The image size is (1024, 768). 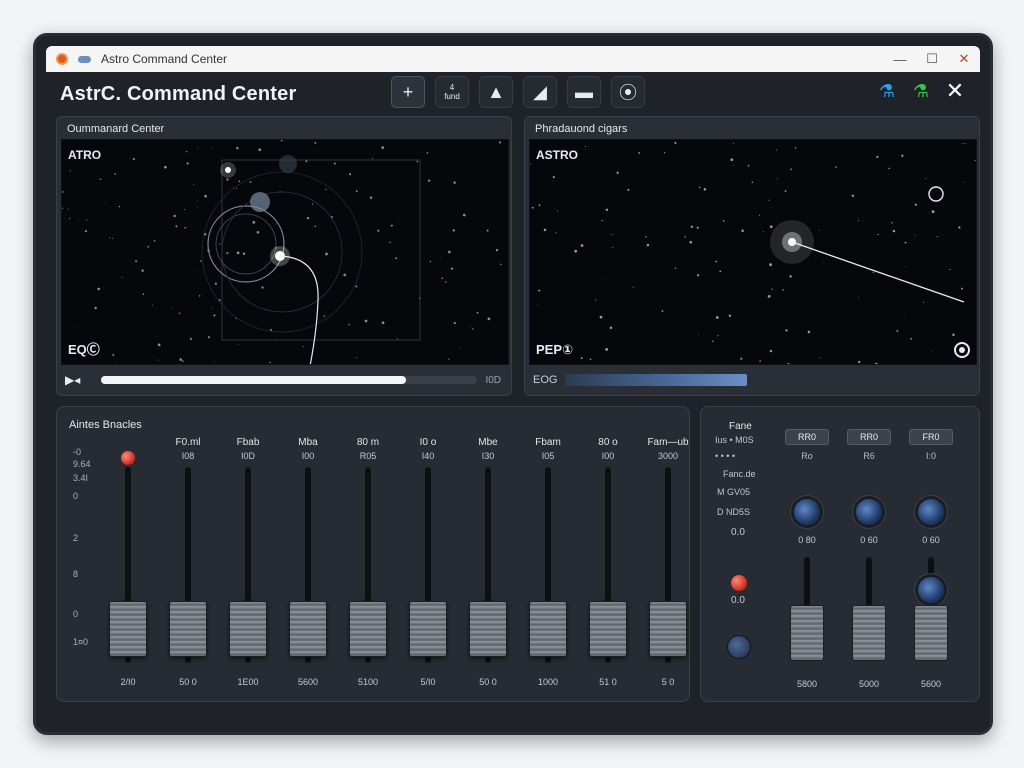 I want to click on close-icon: ✕, so click(x=955, y=90).